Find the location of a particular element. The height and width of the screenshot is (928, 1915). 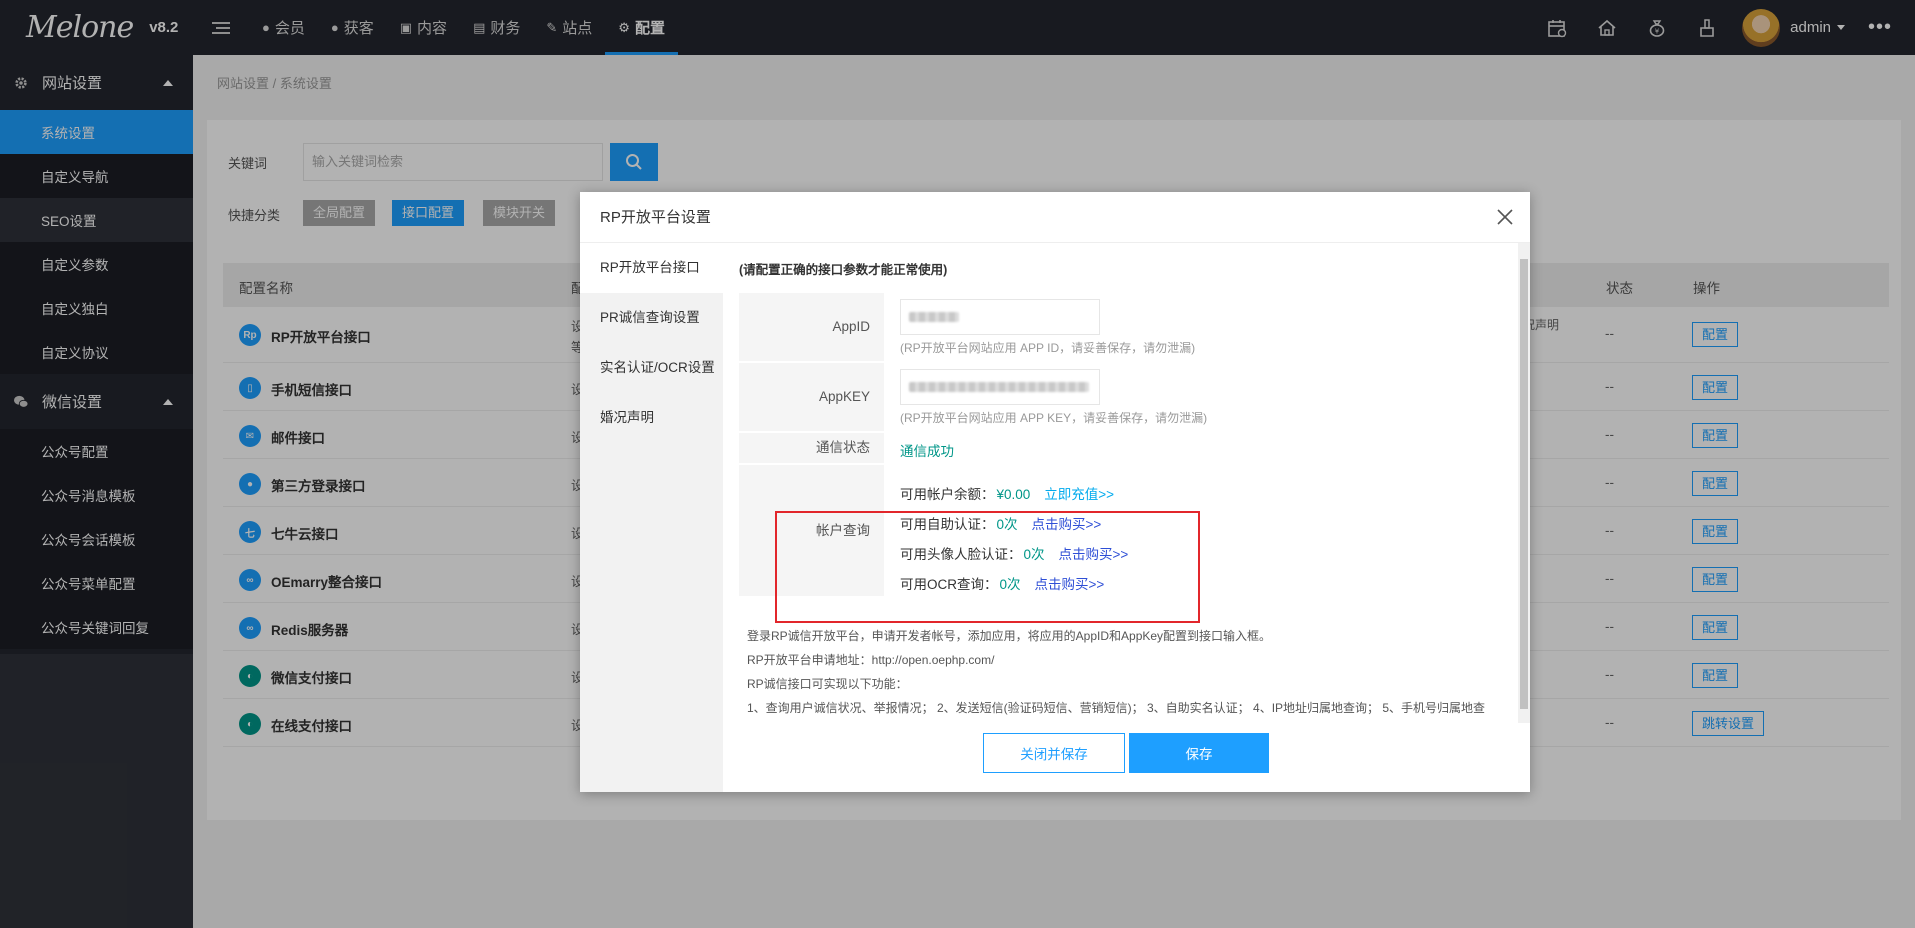

dialog-footer: 关闭并保存 保存 is located at coordinates (1126, 757).